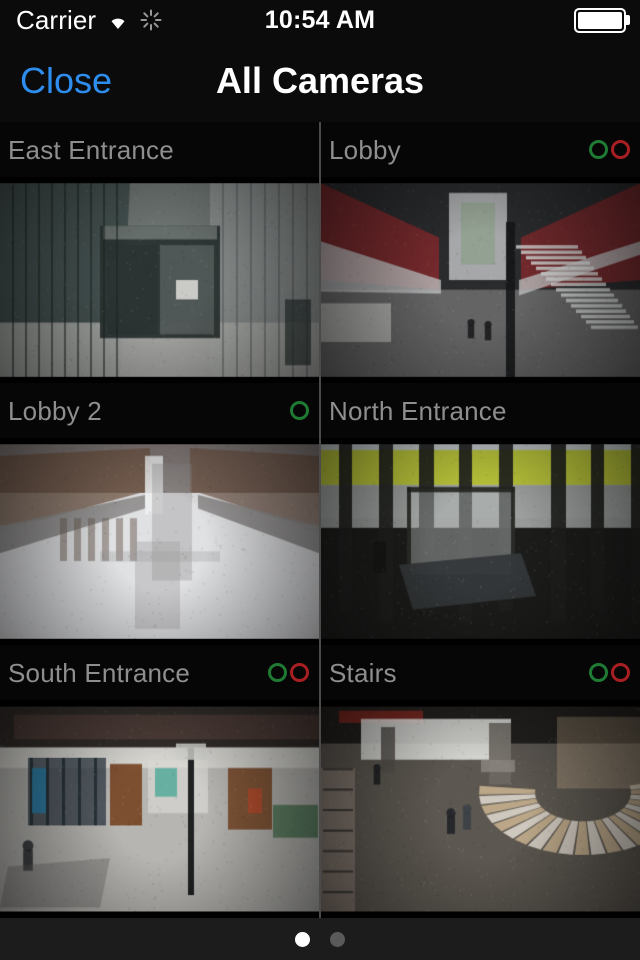  What do you see at coordinates (418, 410) in the screenshot?
I see `camera-name-label: North Entrance` at bounding box center [418, 410].